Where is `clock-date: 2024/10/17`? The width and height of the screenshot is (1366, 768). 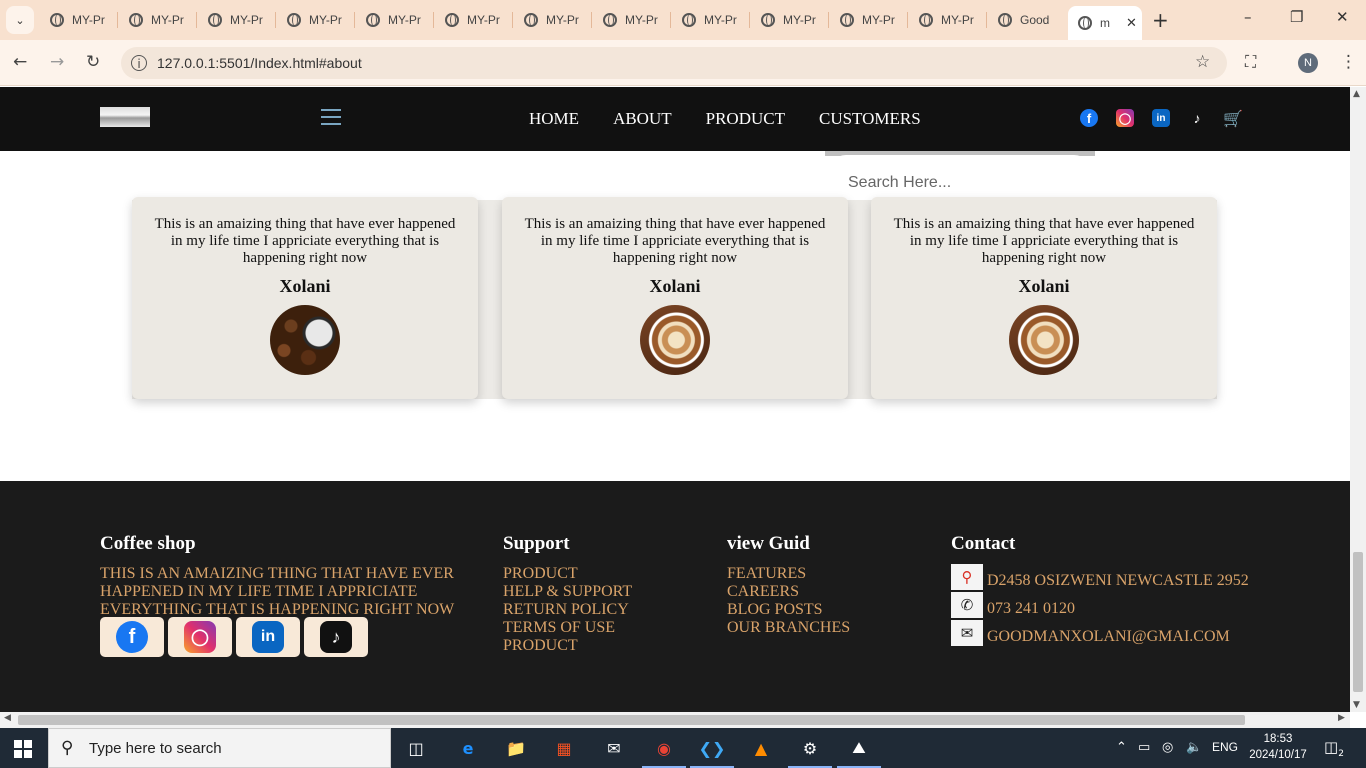 clock-date: 2024/10/17 is located at coordinates (1278, 755).